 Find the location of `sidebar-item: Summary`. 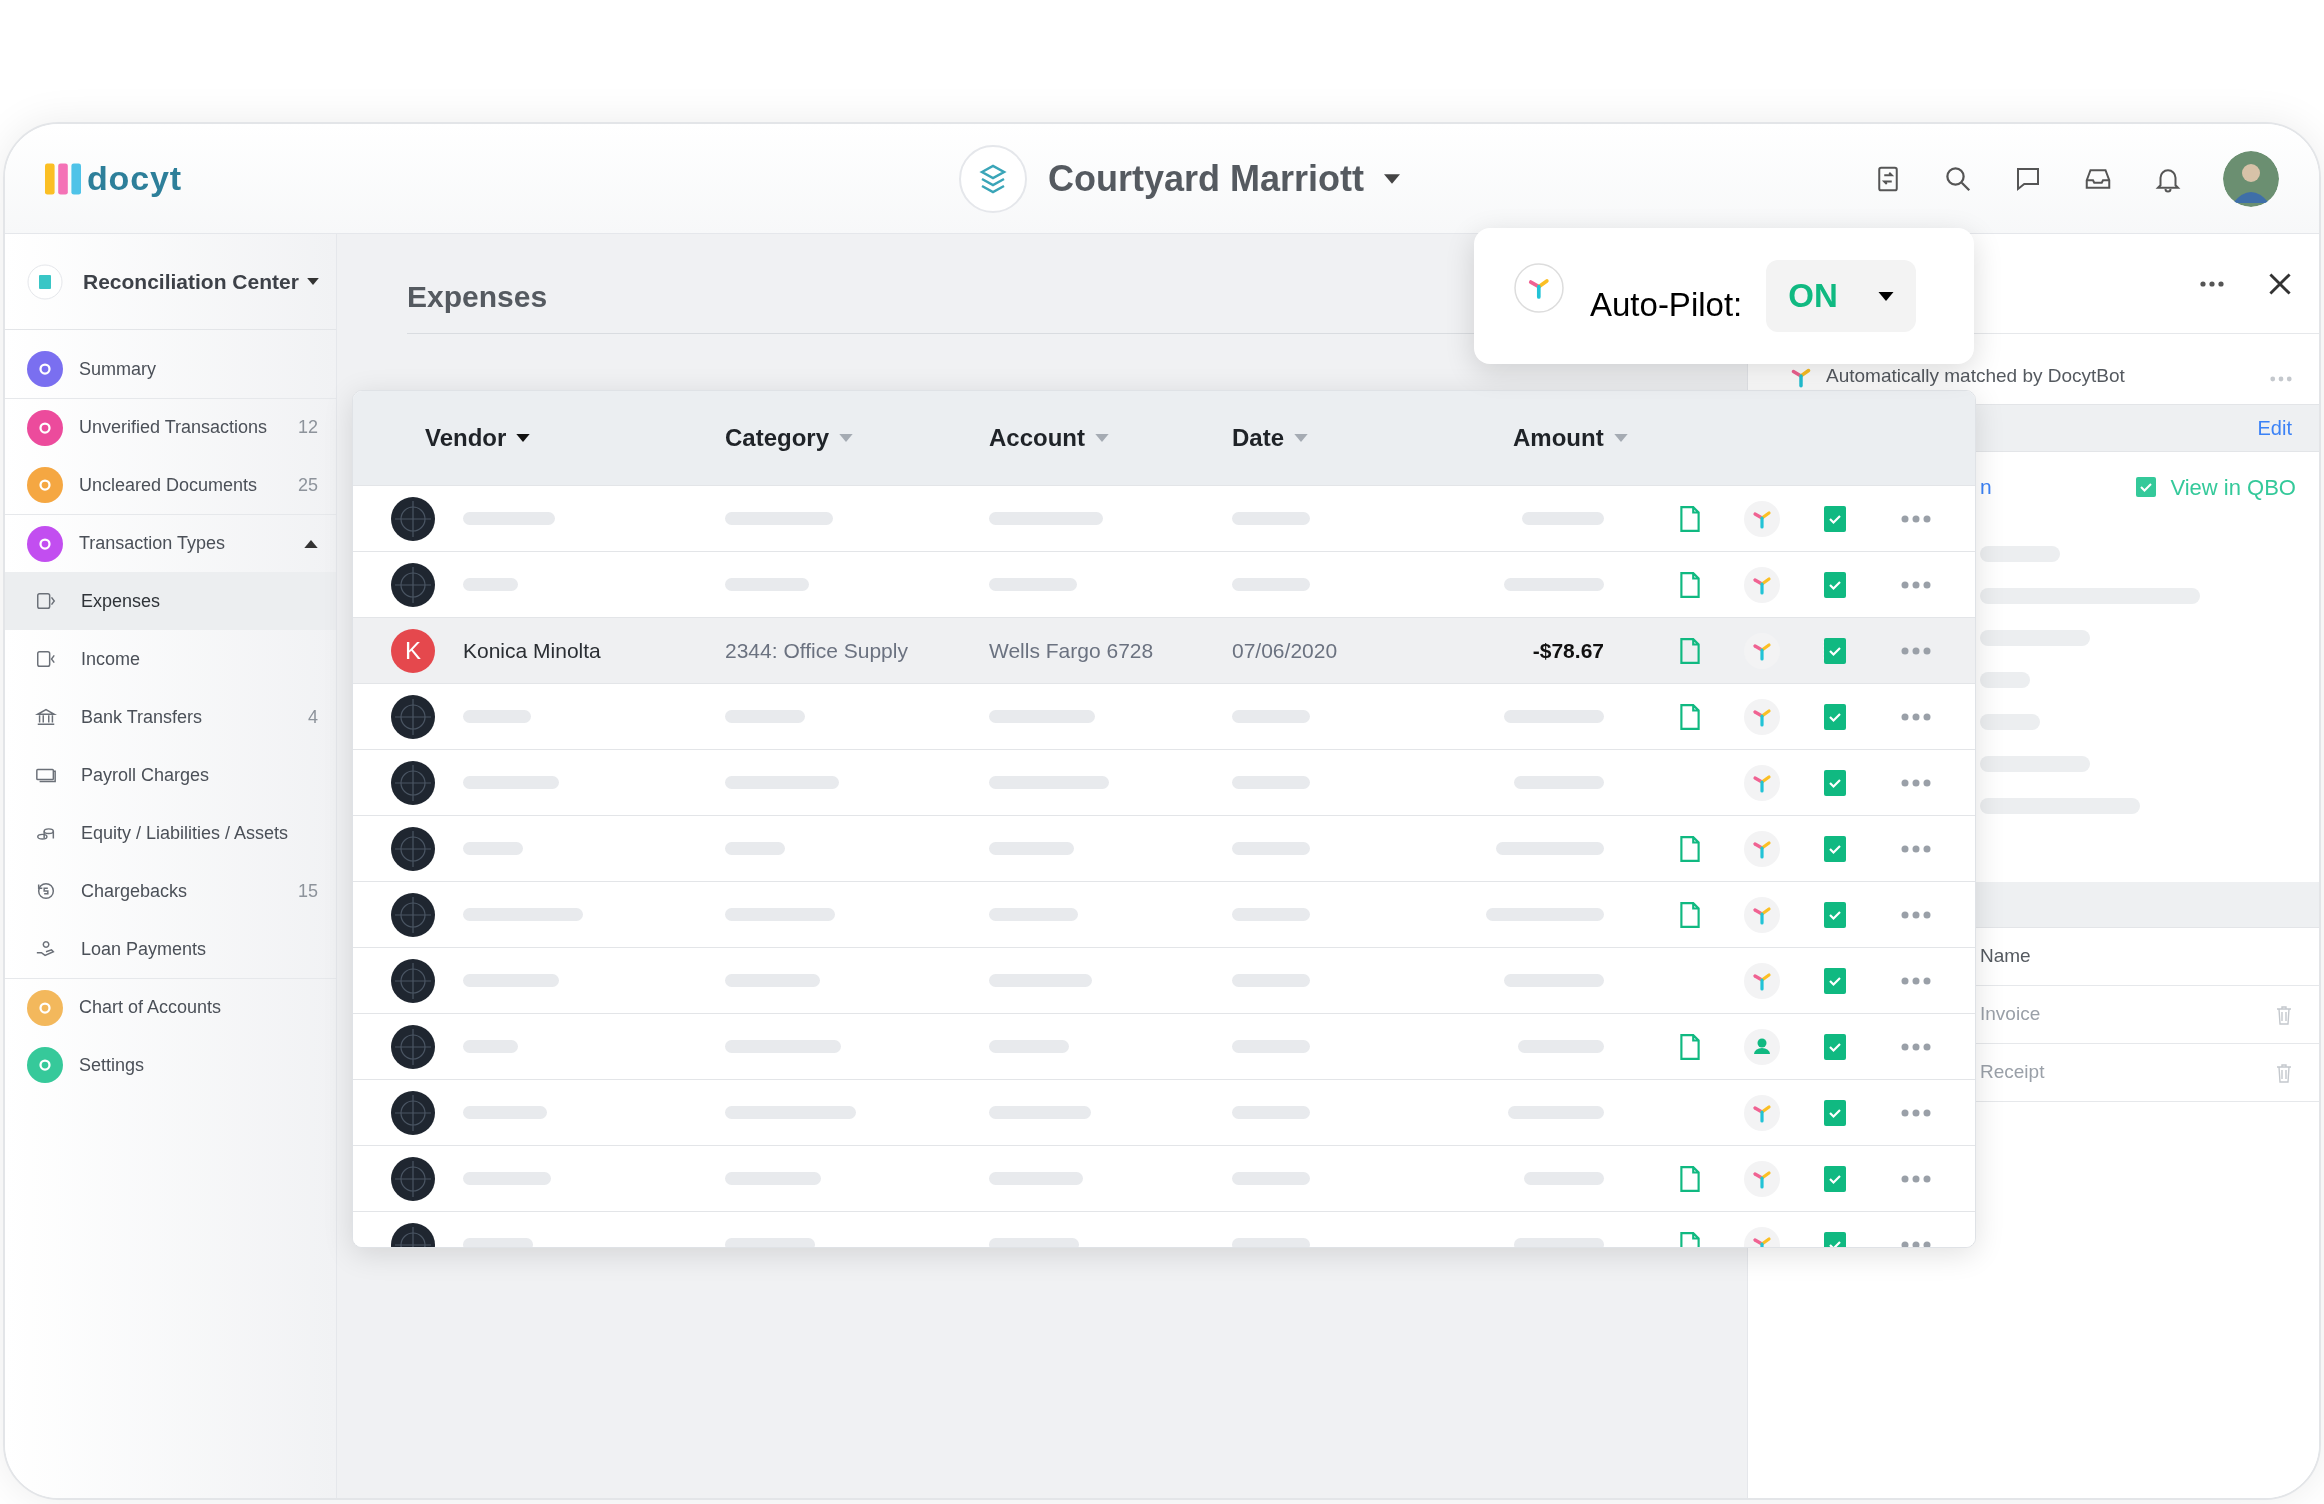

sidebar-item: Summary is located at coordinates (170, 369).